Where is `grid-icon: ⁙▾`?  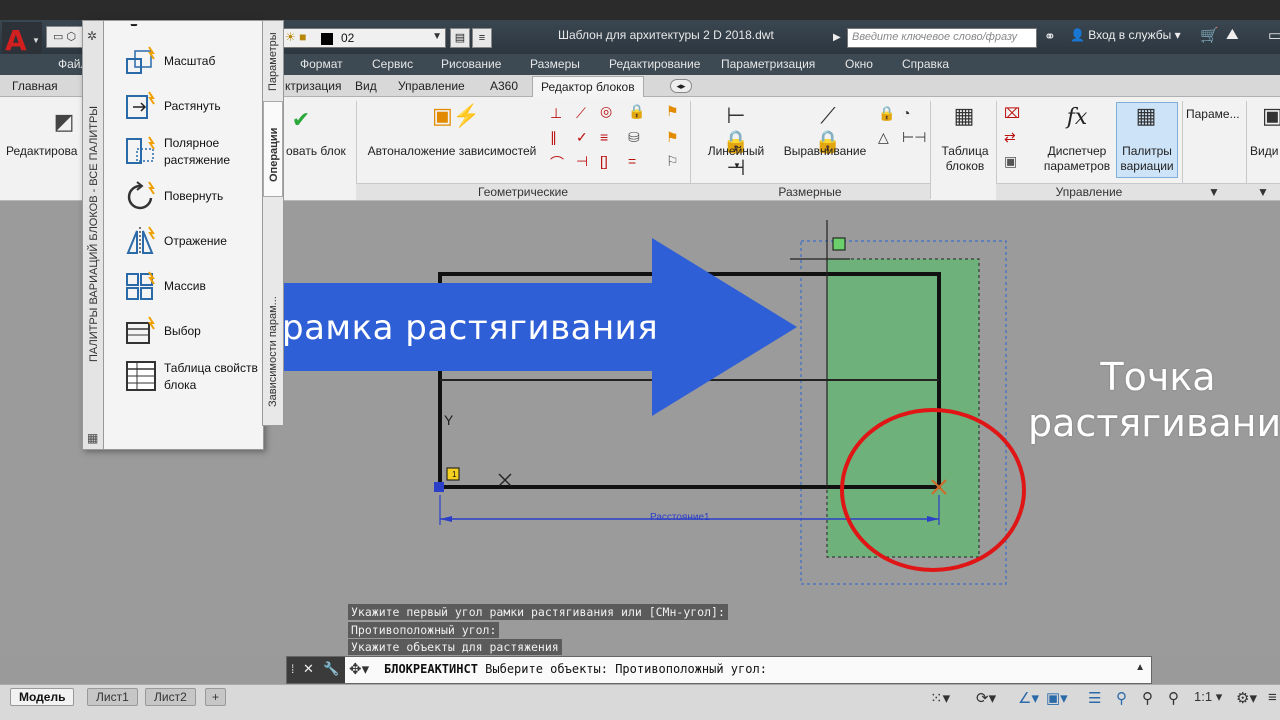
grid-icon: ⁙▾ is located at coordinates (940, 698).